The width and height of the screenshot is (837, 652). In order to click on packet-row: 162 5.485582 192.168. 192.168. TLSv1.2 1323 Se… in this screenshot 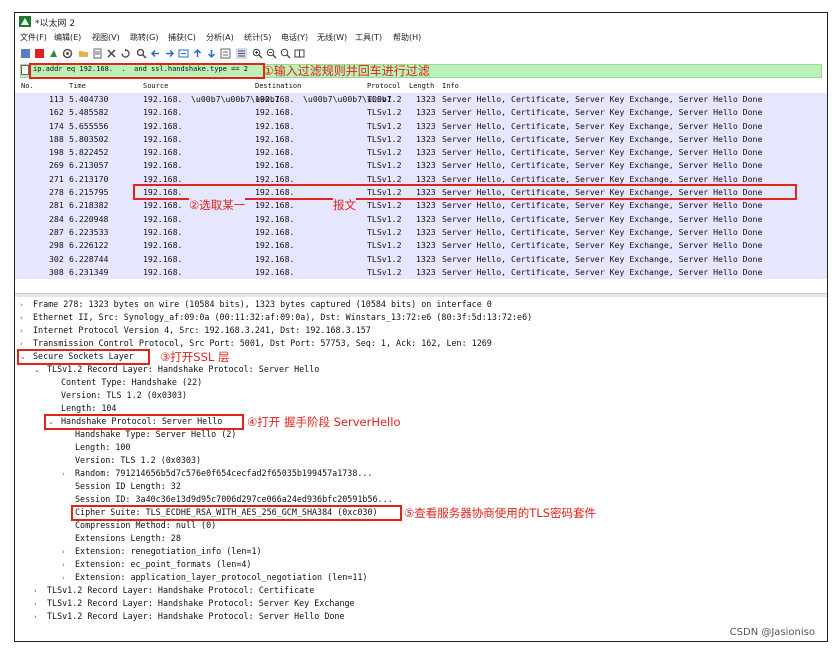, I will do `click(421, 113)`.